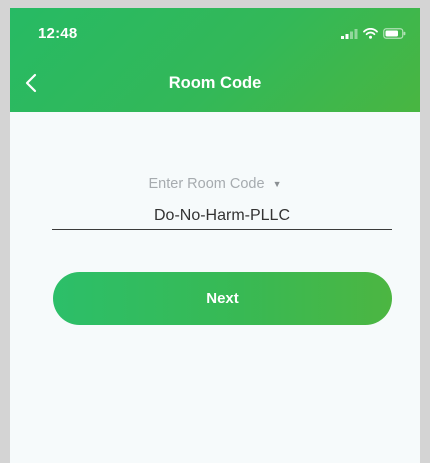 This screenshot has width=430, height=463. I want to click on dropdown-caret-icon: ▼, so click(277, 184).